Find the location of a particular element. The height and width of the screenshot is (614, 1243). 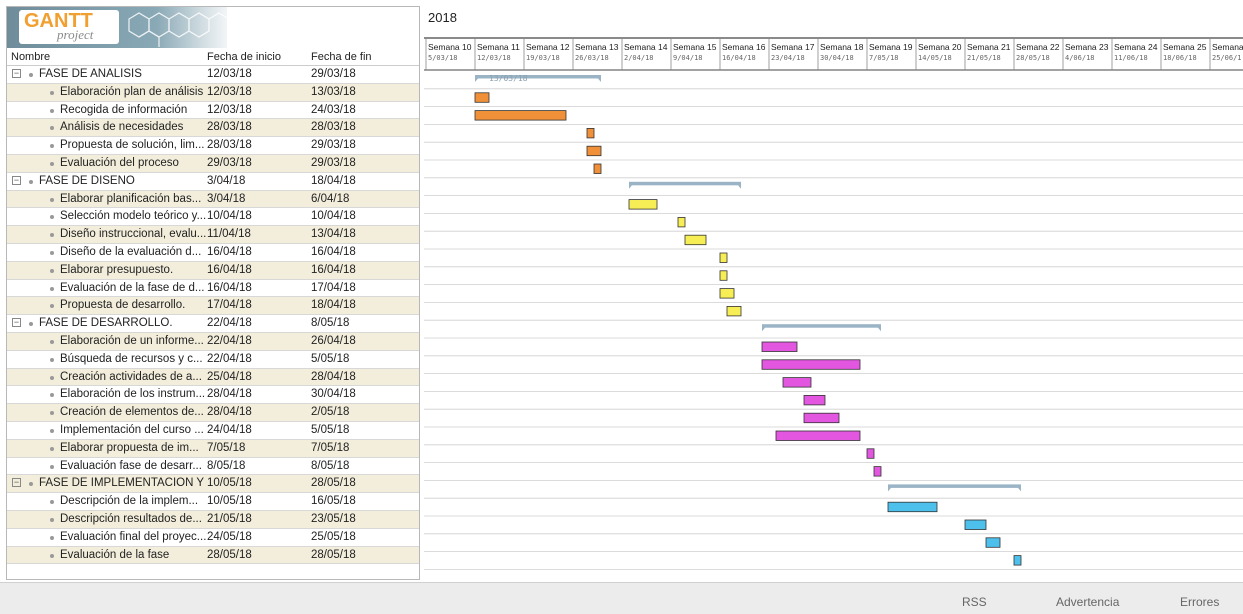

week-label: Semana 12 is located at coordinates (548, 47).